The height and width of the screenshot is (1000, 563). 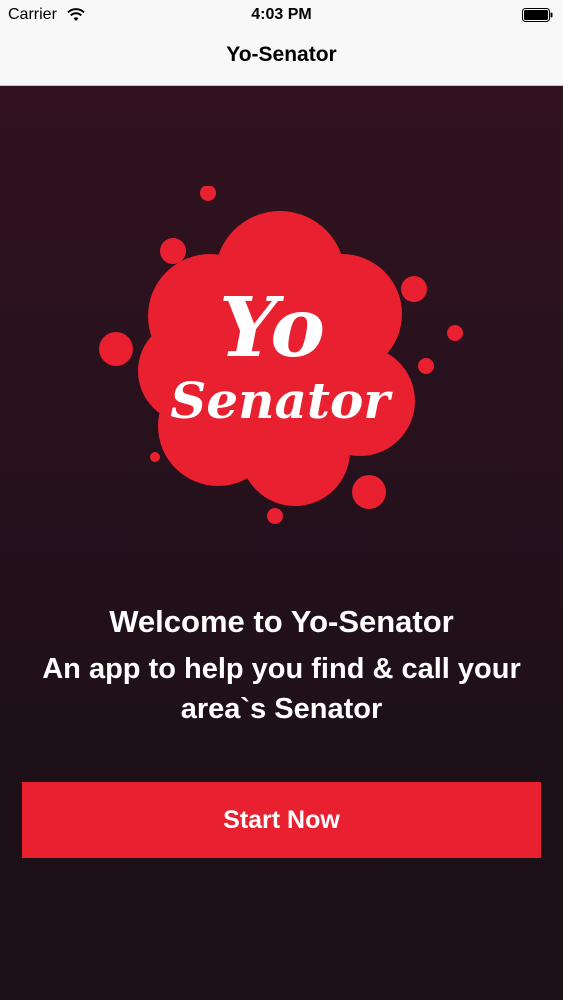 I want to click on status-bar: Carrier 4:03 PM, so click(x=281, y=15).